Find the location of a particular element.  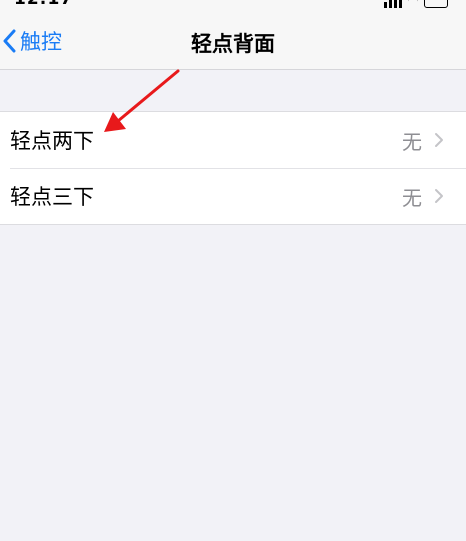

list-item-double-tap: 轻点两下 无 is located at coordinates (233, 140).